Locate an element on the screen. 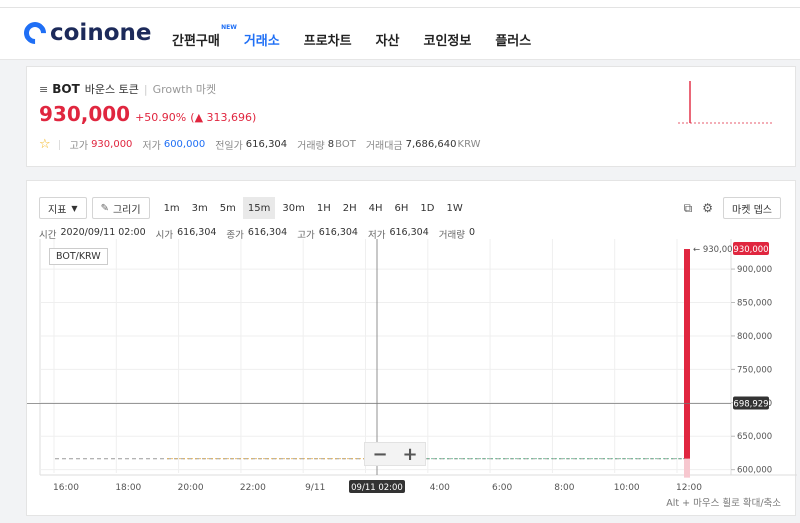 The height and width of the screenshot is (523, 800). x-tick-label: 18:00 is located at coordinates (128, 488).